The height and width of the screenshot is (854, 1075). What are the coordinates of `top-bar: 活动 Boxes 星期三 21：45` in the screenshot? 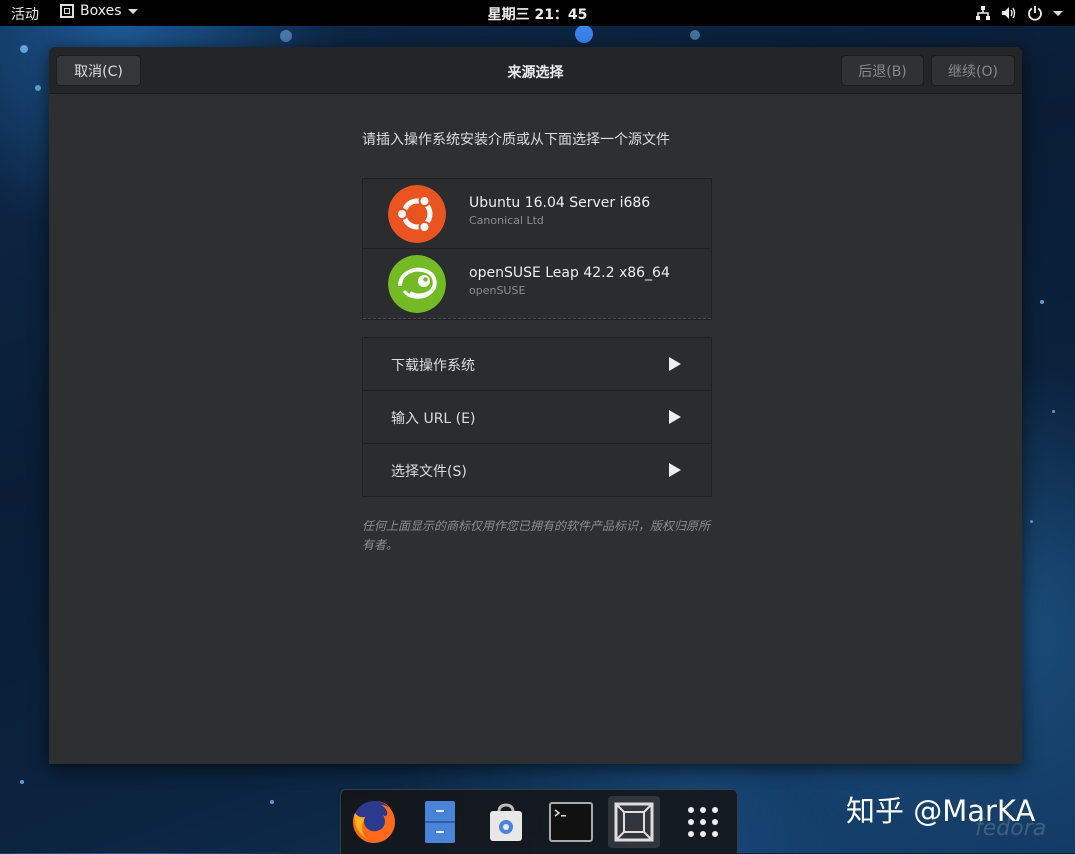 It's located at (537, 13).